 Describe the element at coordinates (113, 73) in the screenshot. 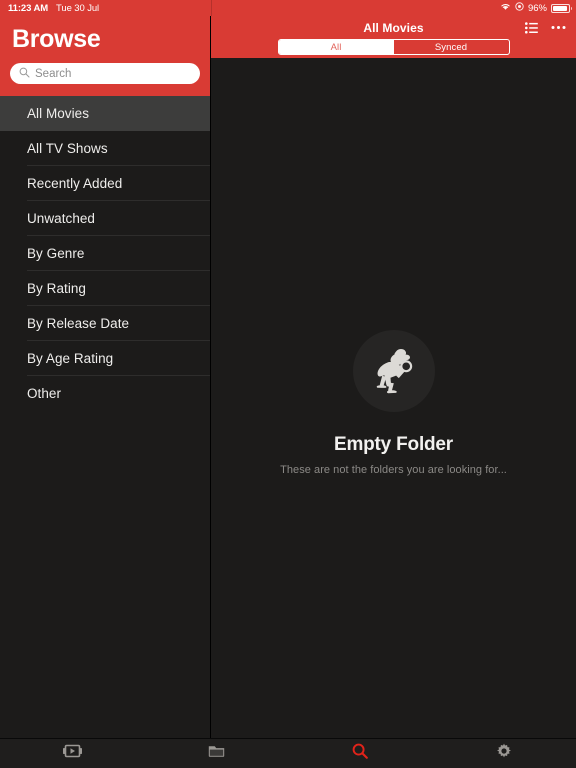

I see `search-input` at that location.